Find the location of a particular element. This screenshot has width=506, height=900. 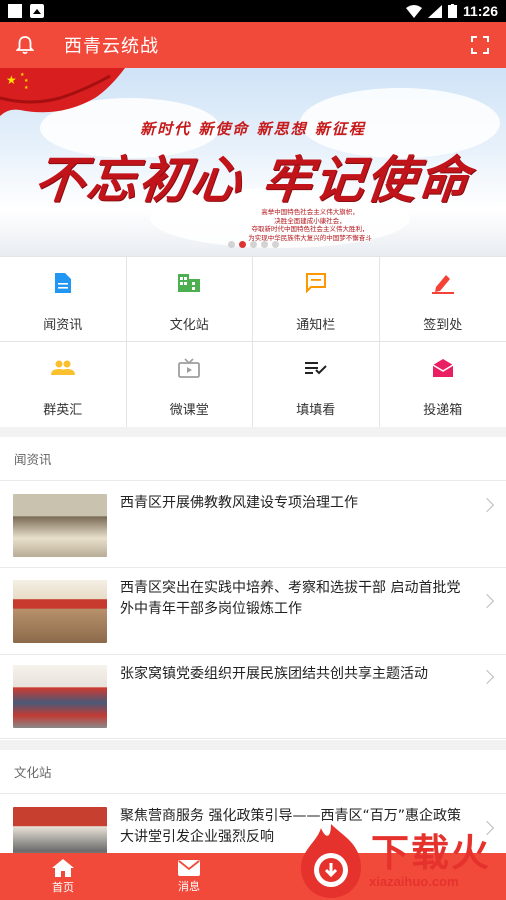

tab-messages: 消息 is located at coordinates (189, 876).